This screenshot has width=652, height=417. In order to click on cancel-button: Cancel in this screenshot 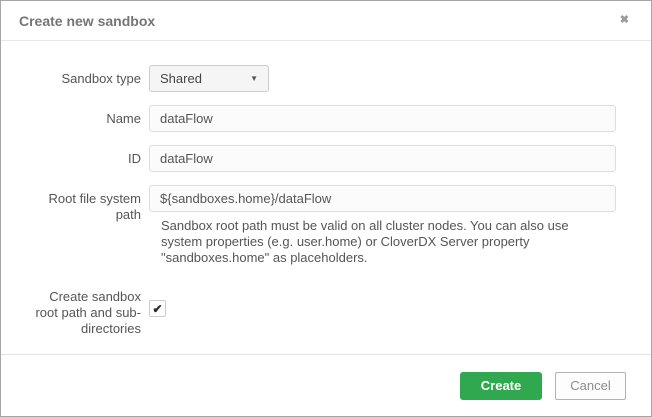, I will do `click(590, 385)`.